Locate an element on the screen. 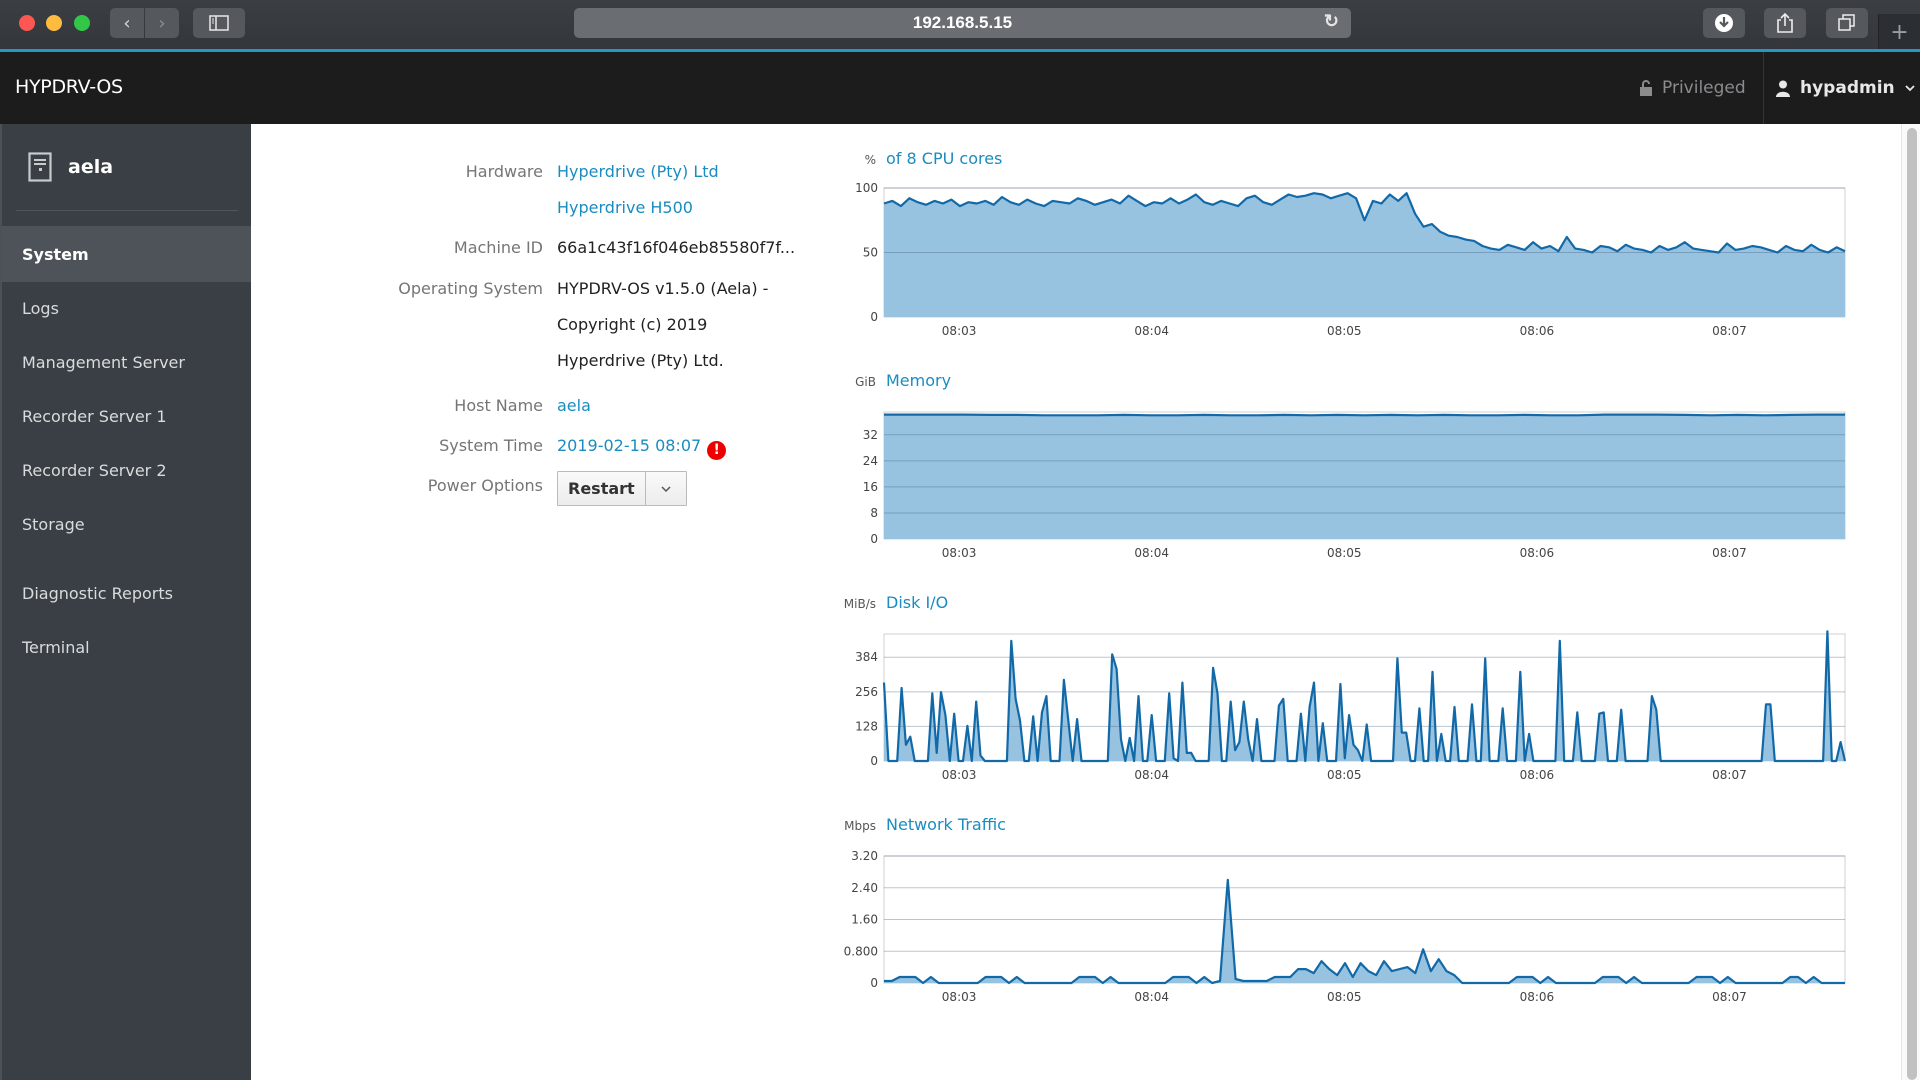 The height and width of the screenshot is (1080, 1920). forward-button: › is located at coordinates (162, 23).